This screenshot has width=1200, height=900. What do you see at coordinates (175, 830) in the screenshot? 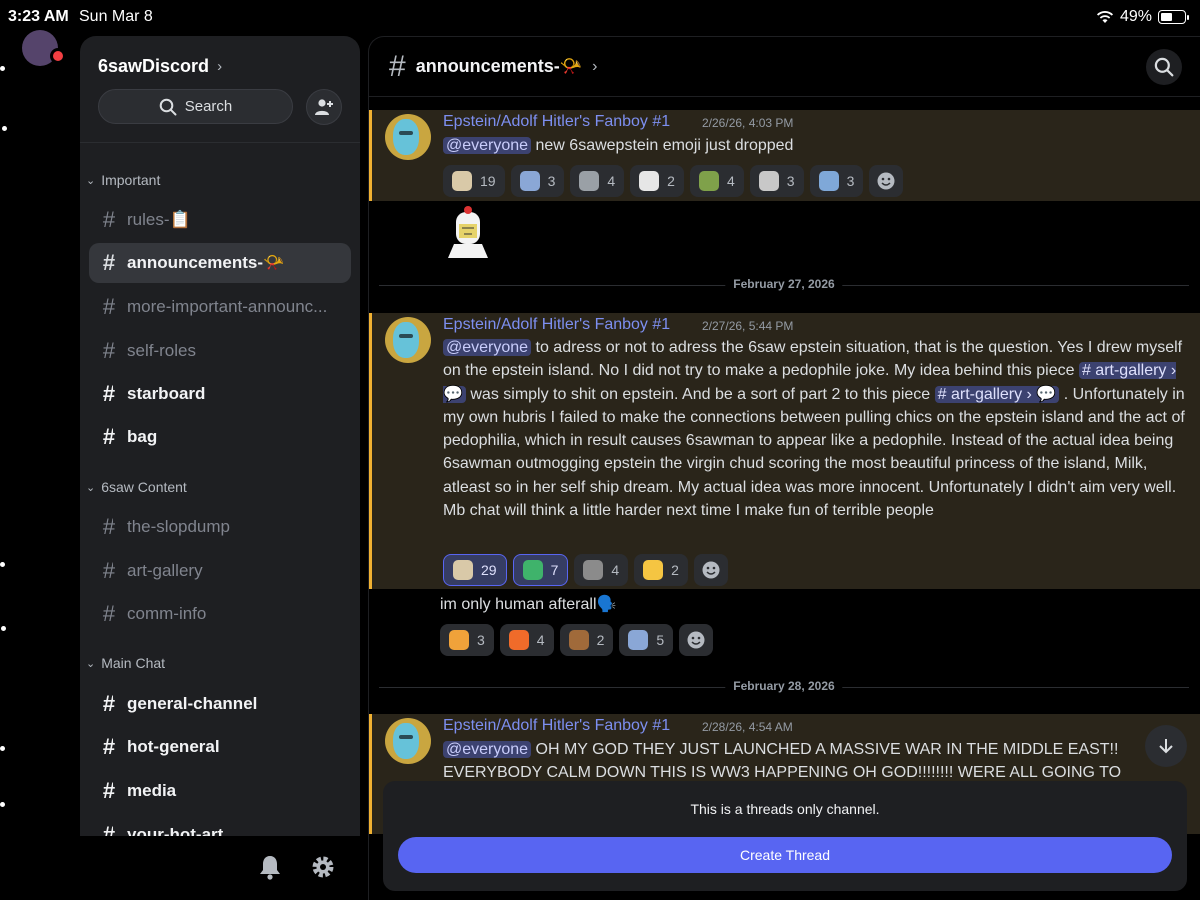
I see `channel-label: your-hot-art` at bounding box center [175, 830].